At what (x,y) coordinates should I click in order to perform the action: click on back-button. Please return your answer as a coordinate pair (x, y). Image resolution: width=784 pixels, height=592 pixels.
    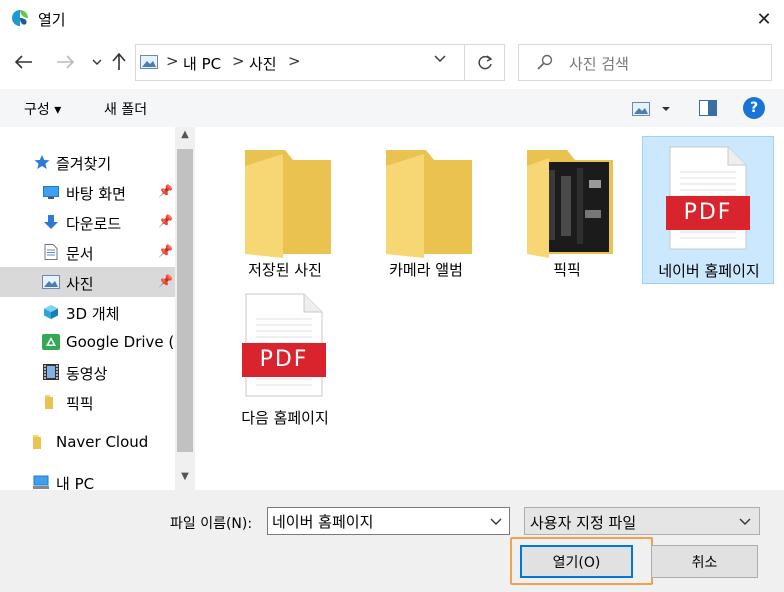
    Looking at the image, I should click on (24, 62).